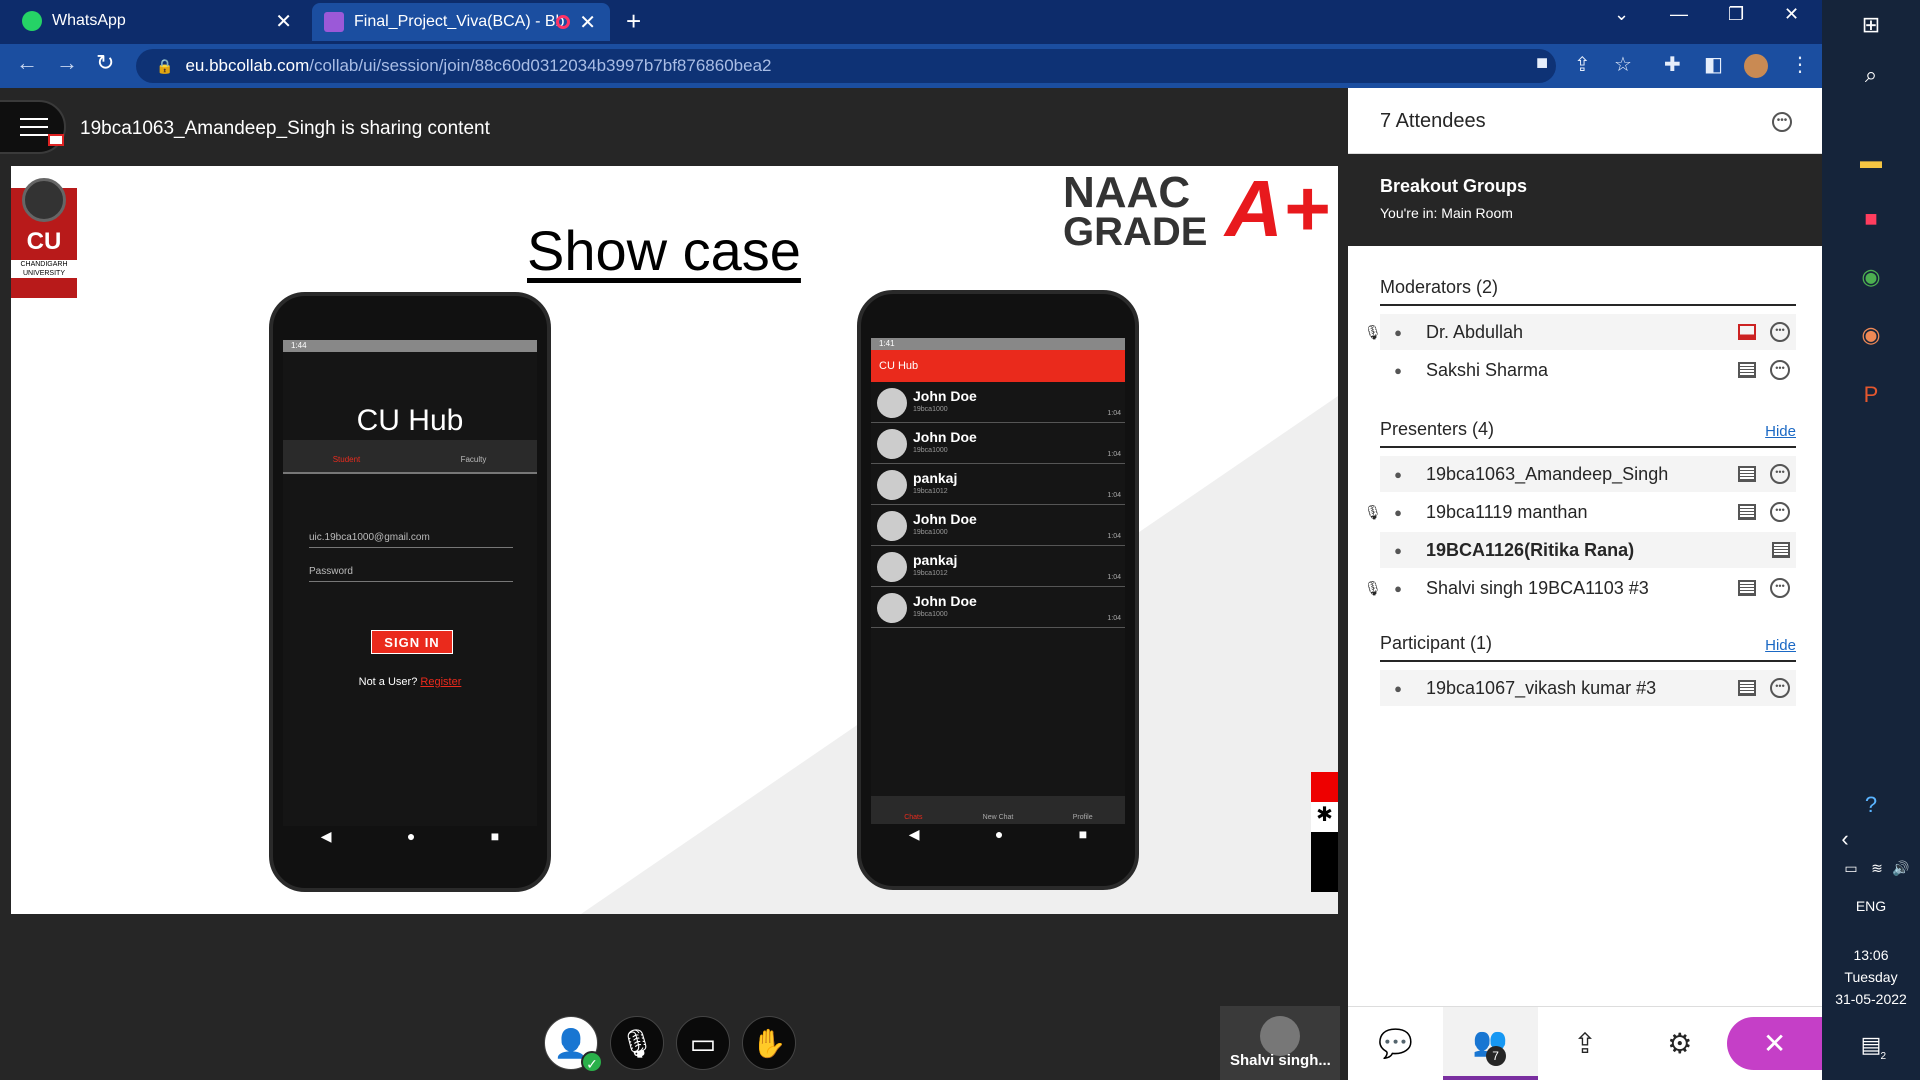 The height and width of the screenshot is (1080, 1920). I want to click on chat-id: 19bca1012, so click(930, 491).